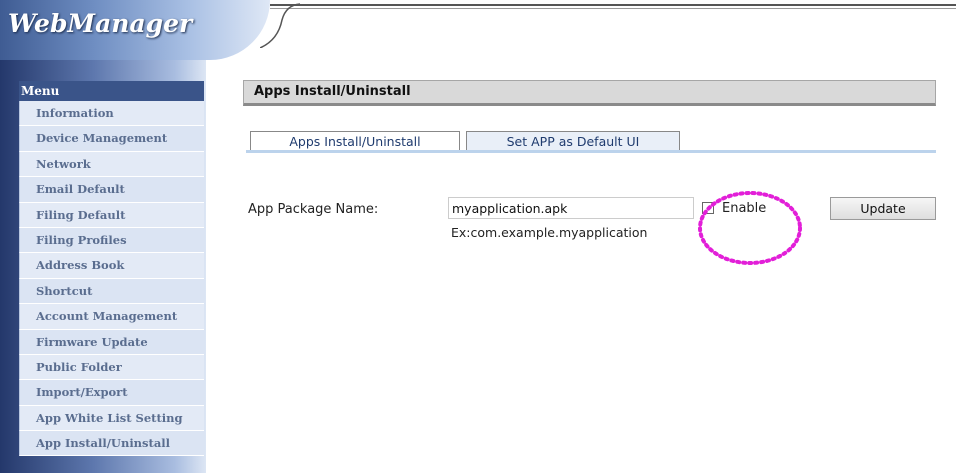 Image resolution: width=956 pixels, height=473 pixels. I want to click on sidebar-item-shortcut: Shortcut, so click(111, 291).